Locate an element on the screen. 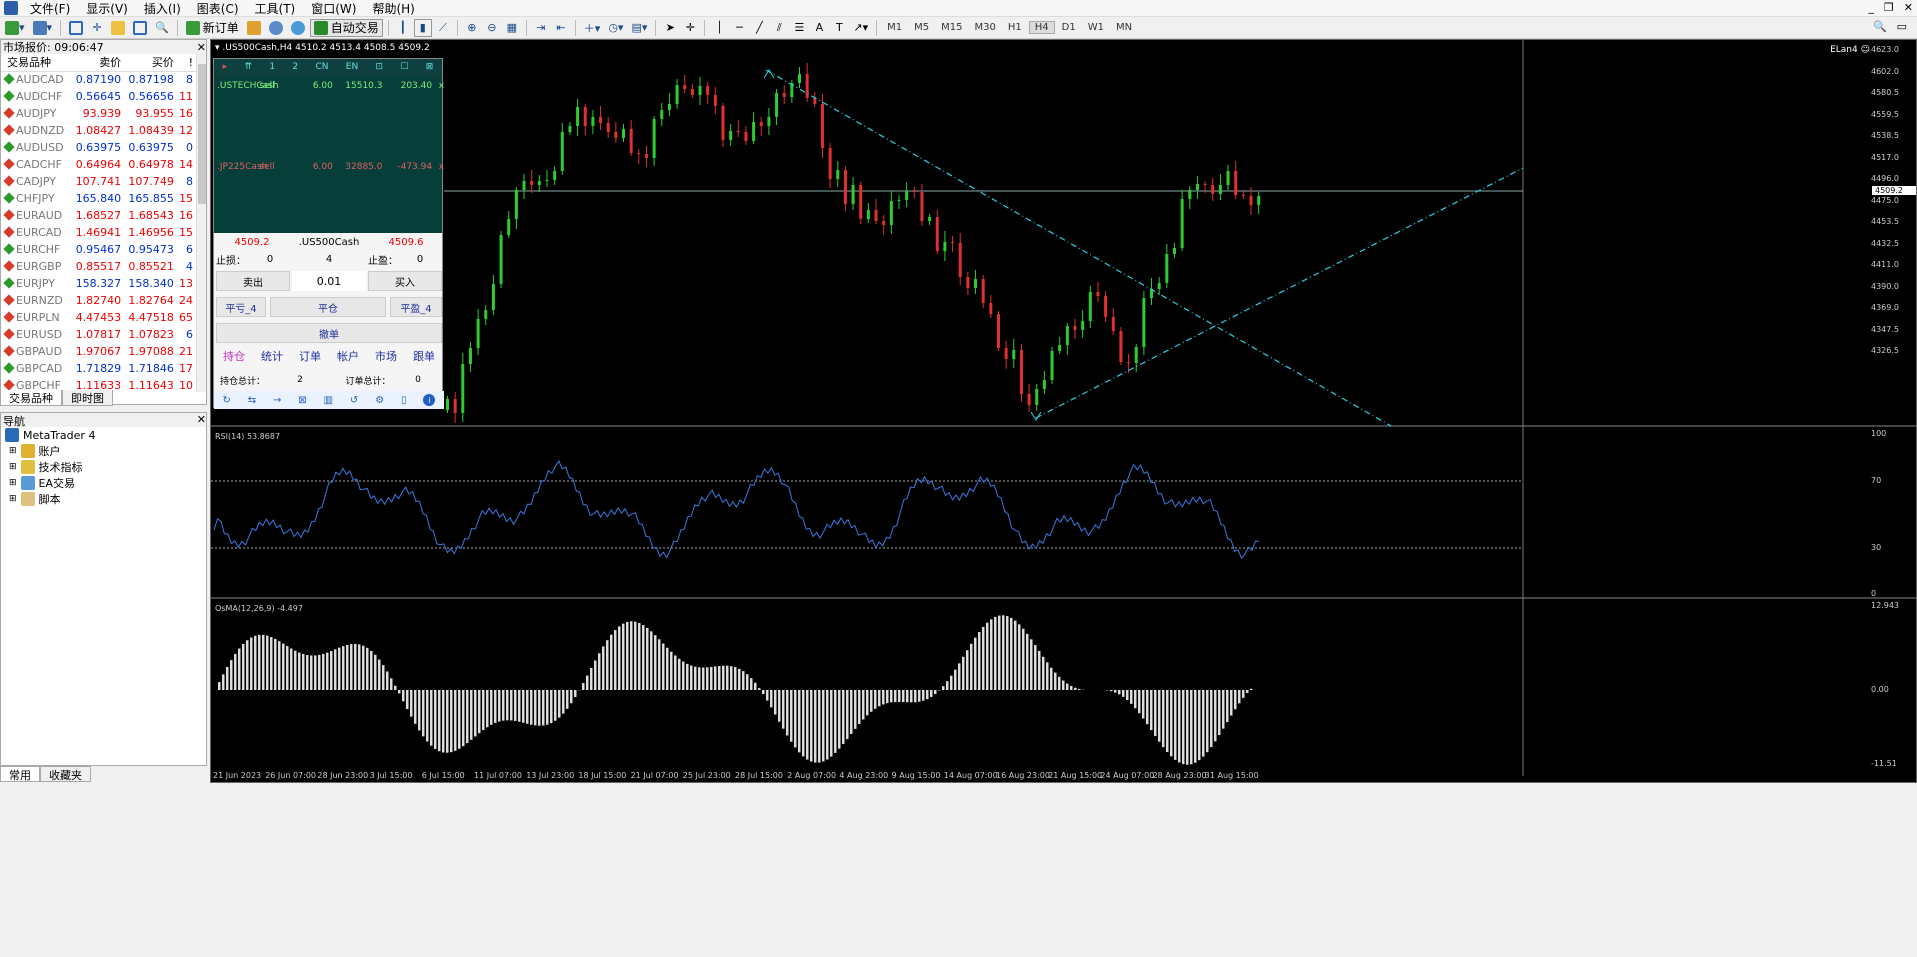  market-watch-row: EURCHF 0.95467 0.95473 6 is located at coordinates (99, 249).